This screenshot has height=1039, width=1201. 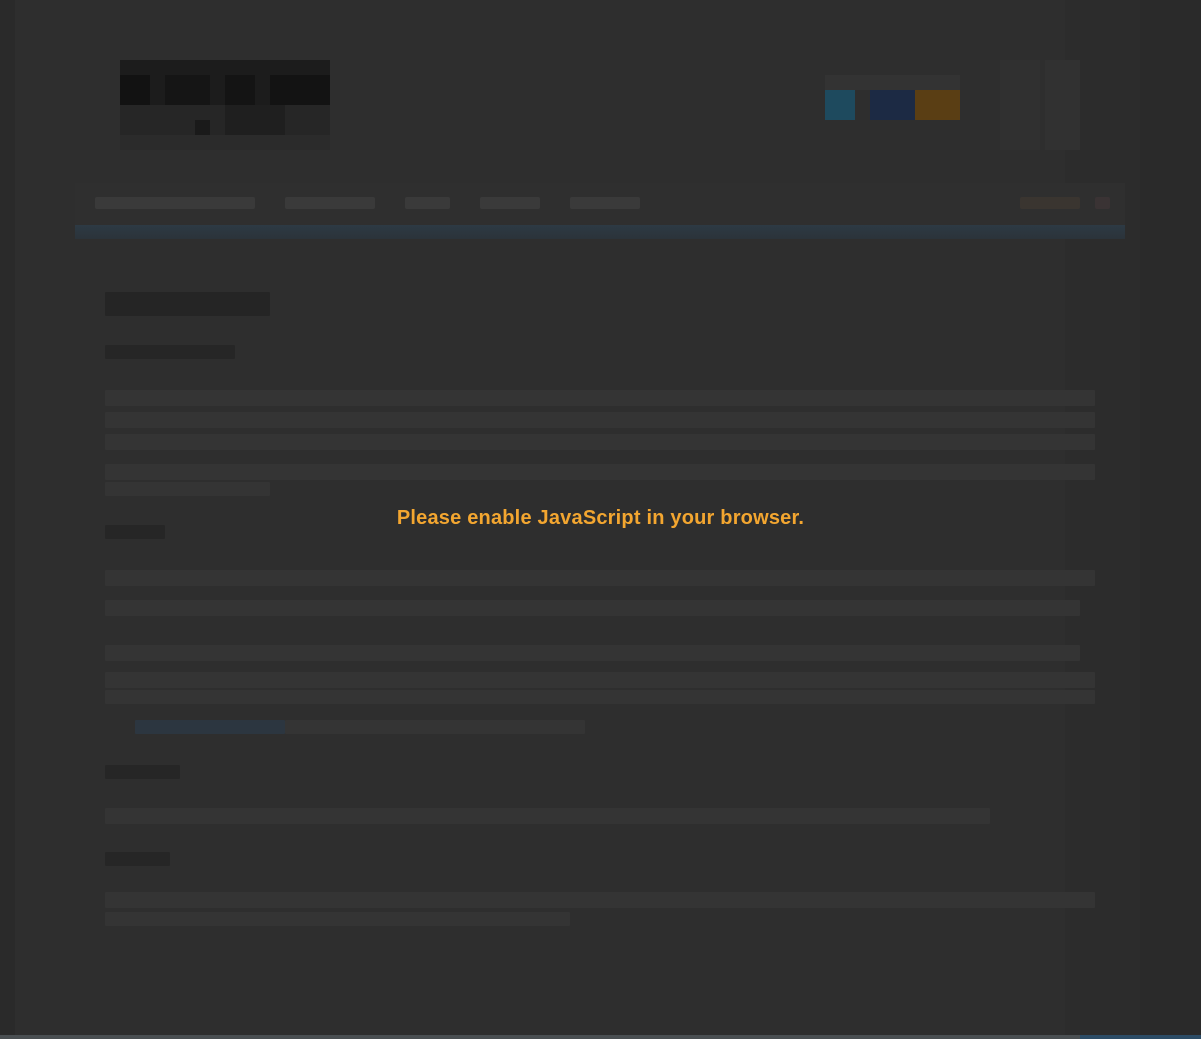 What do you see at coordinates (1140, 1037) in the screenshot?
I see `bottom-bar-accent` at bounding box center [1140, 1037].